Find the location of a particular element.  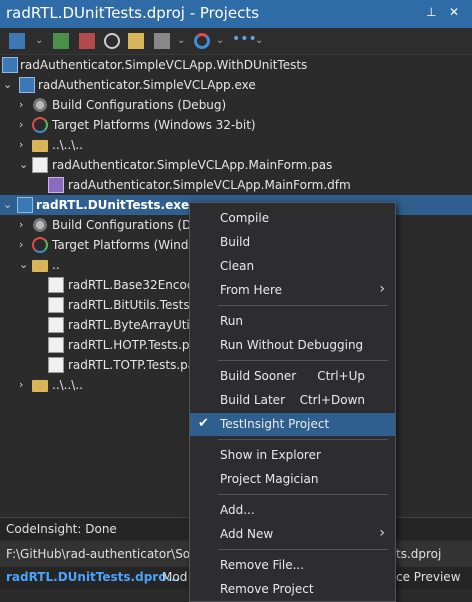

menu-item-testinsight-project: ✔ TestInsight Project is located at coordinates (292, 424).